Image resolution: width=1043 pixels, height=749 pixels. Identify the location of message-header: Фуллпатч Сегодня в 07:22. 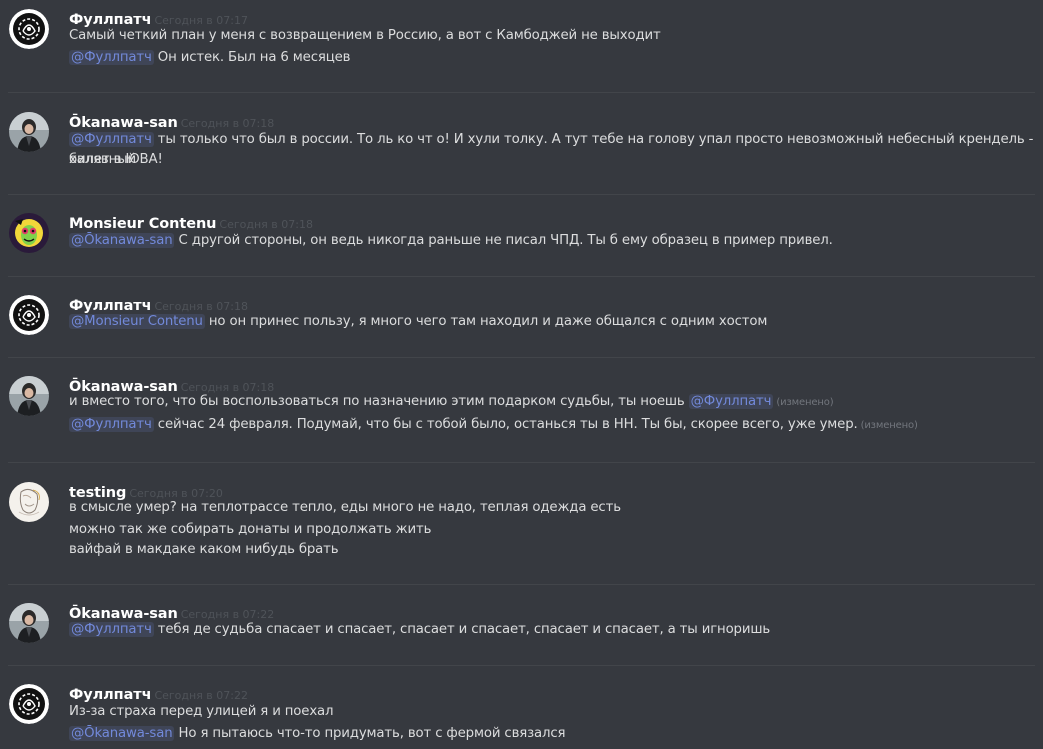
(158, 694).